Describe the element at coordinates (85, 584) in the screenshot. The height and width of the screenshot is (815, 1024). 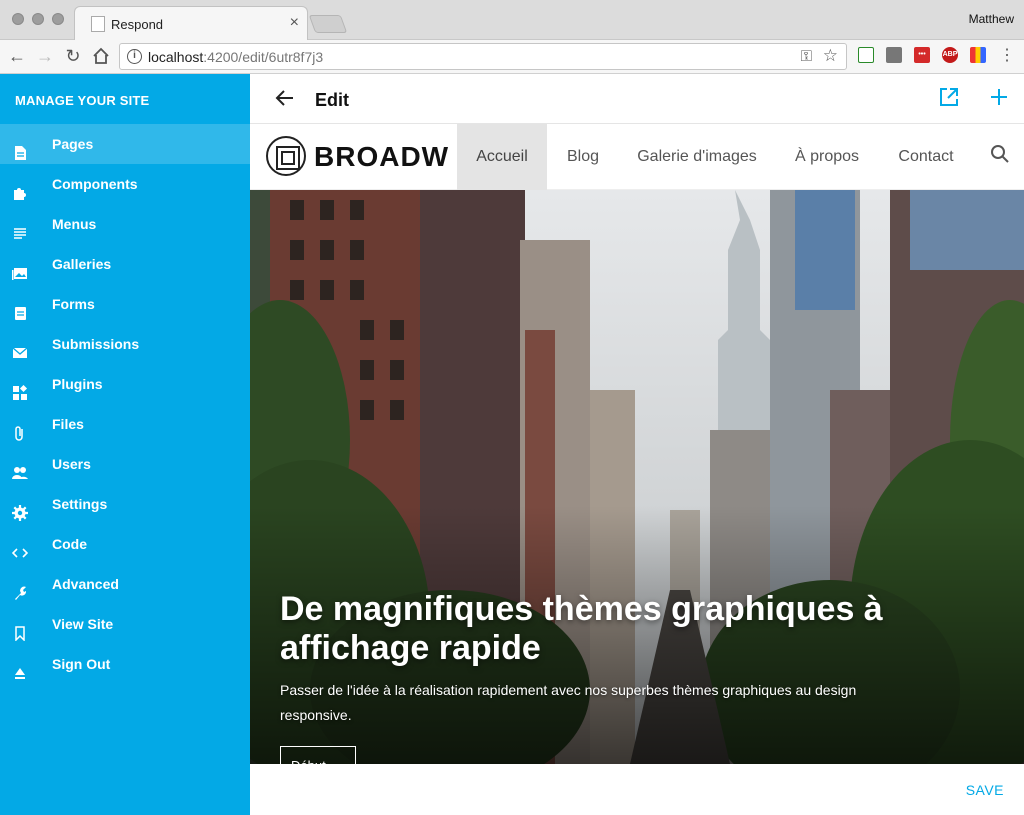
I see `sidebar-item-label: Advanced` at that location.